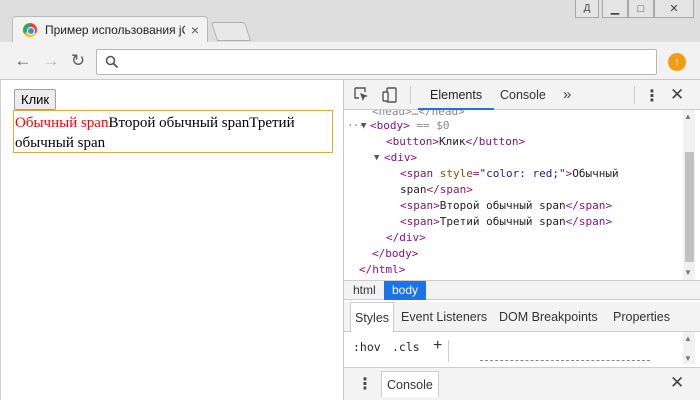  What do you see at coordinates (410, 95) in the screenshot?
I see `tabbar-divider` at bounding box center [410, 95].